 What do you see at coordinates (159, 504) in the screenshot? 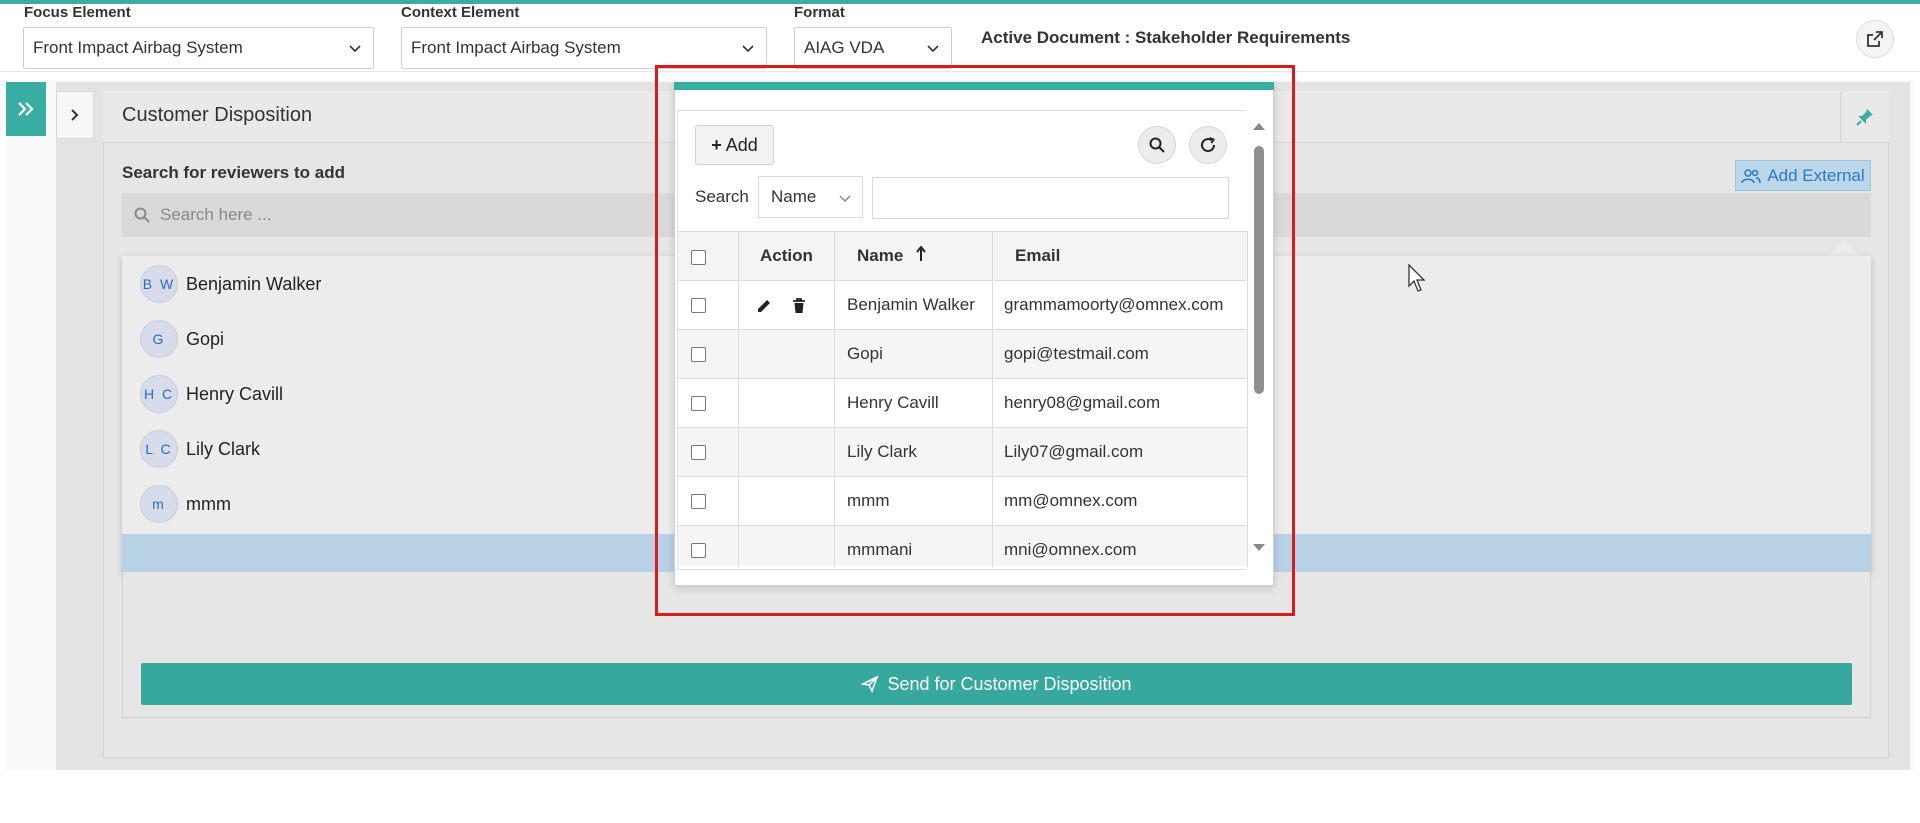
I see `avatar: m` at bounding box center [159, 504].